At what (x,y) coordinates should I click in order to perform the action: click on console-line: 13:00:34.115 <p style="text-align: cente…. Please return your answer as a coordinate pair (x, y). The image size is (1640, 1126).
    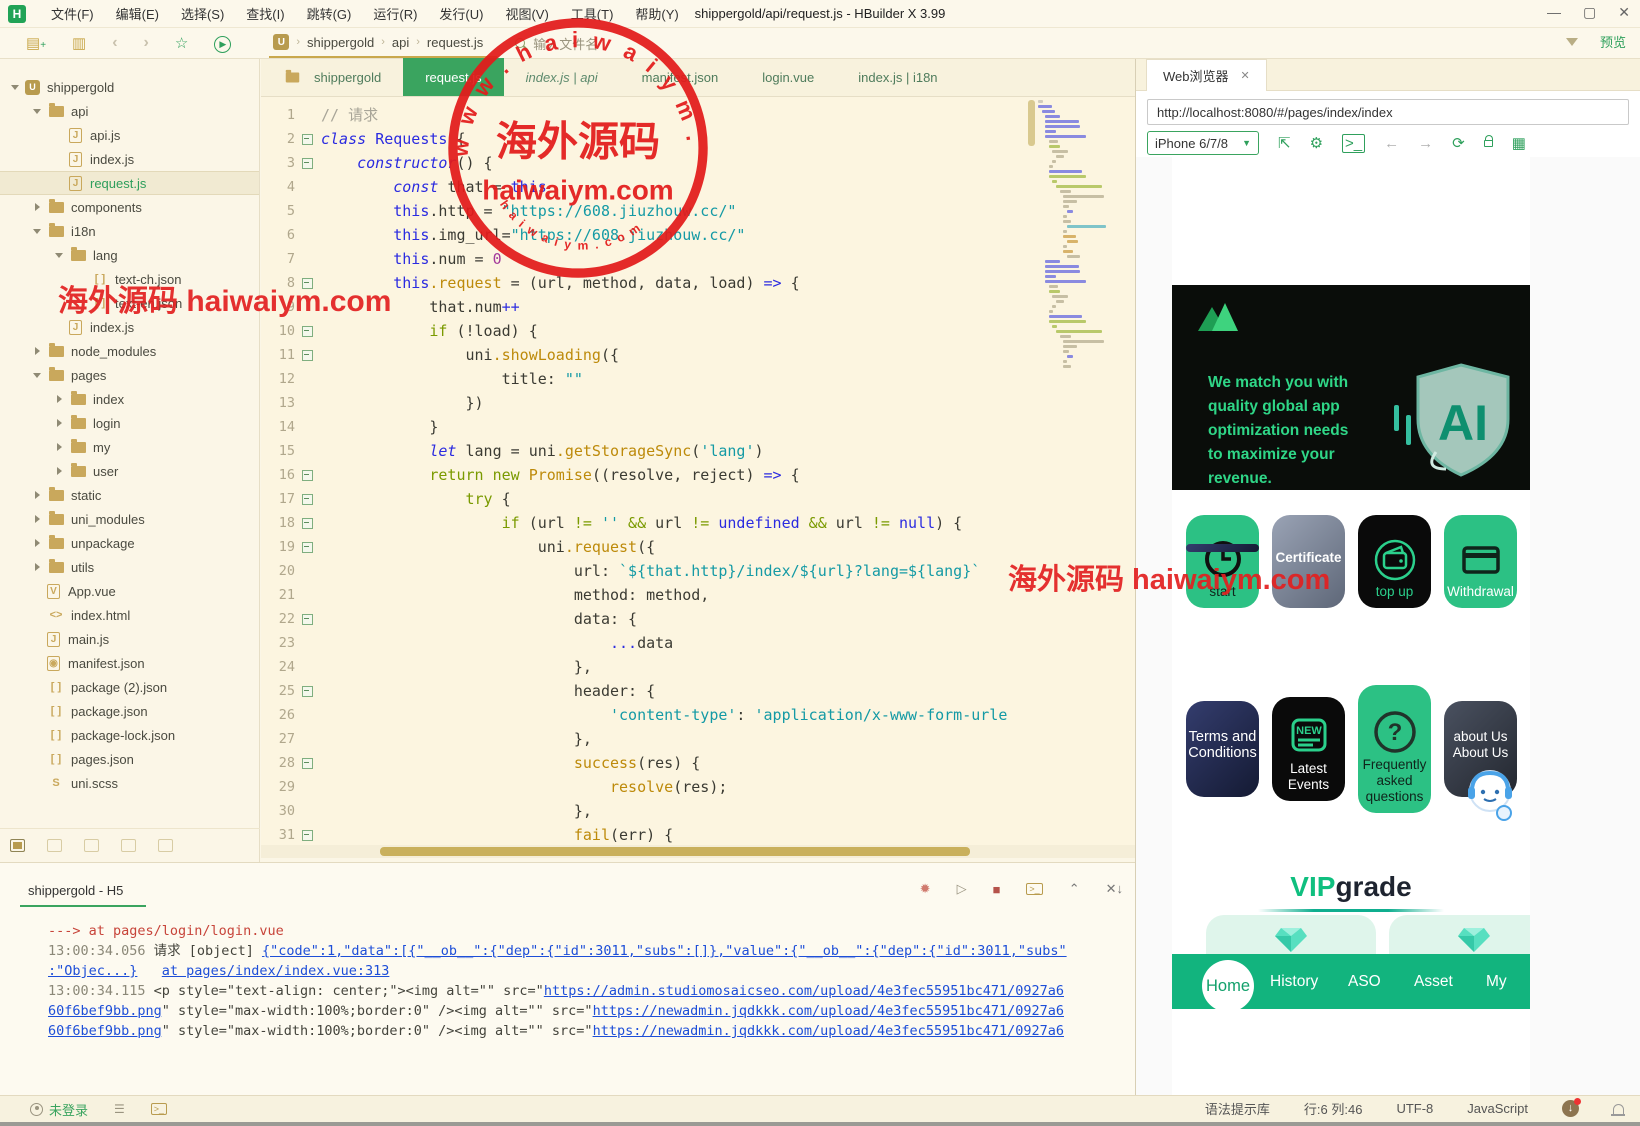
    Looking at the image, I should click on (581, 991).